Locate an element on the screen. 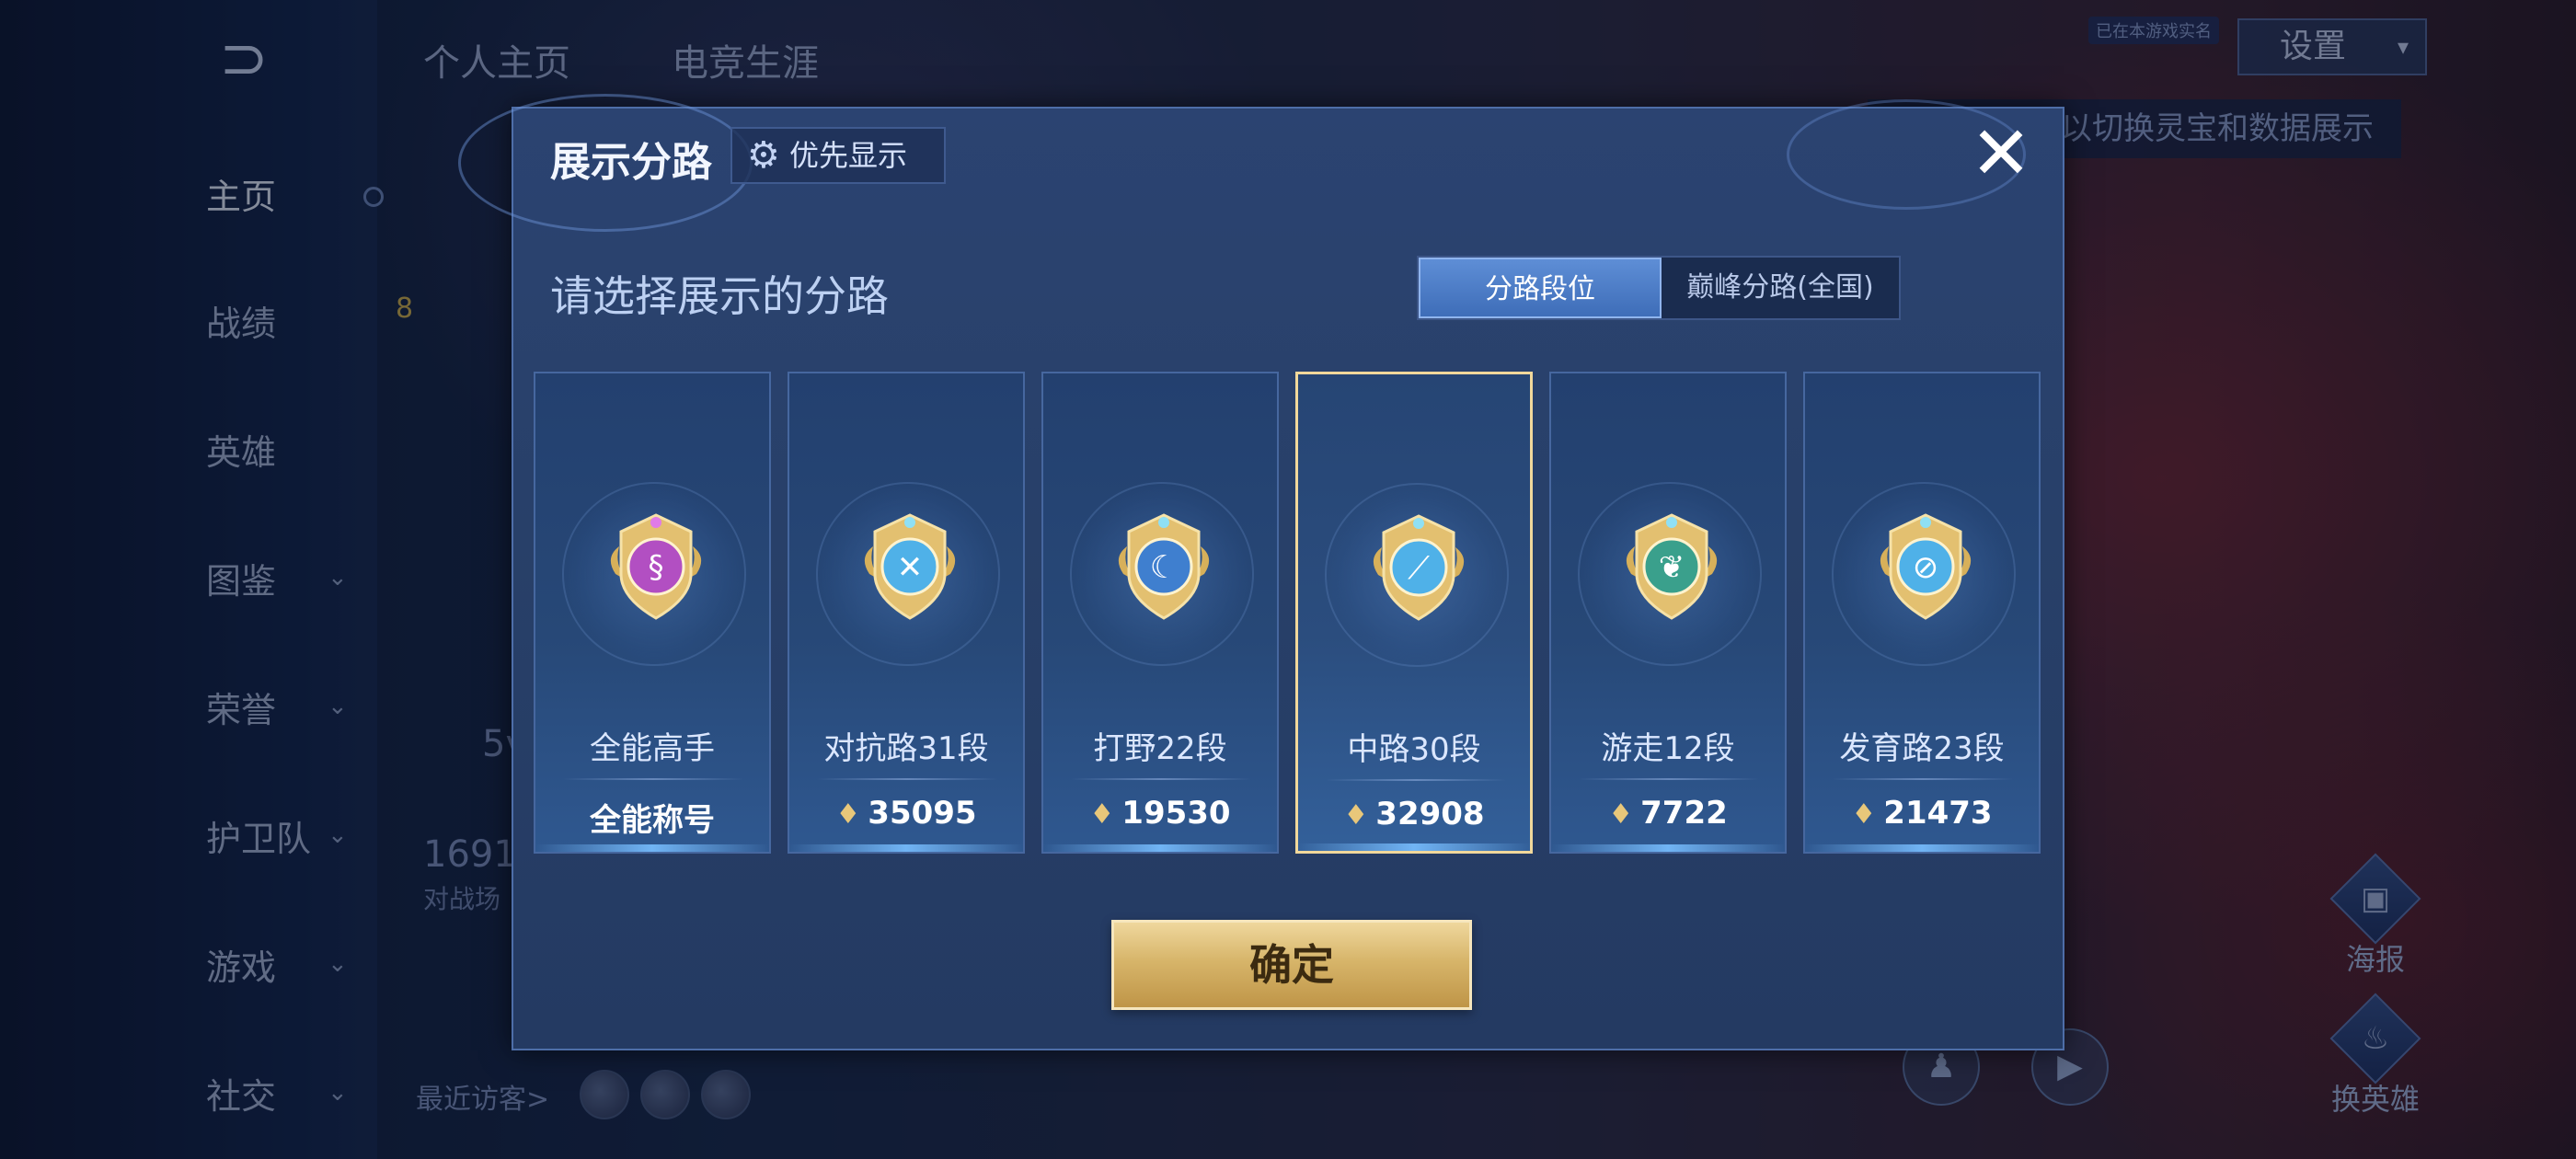 Image resolution: width=2576 pixels, height=1159 pixels. lane-card: ☾ 打野22段 ♦ 19530 is located at coordinates (1160, 613).